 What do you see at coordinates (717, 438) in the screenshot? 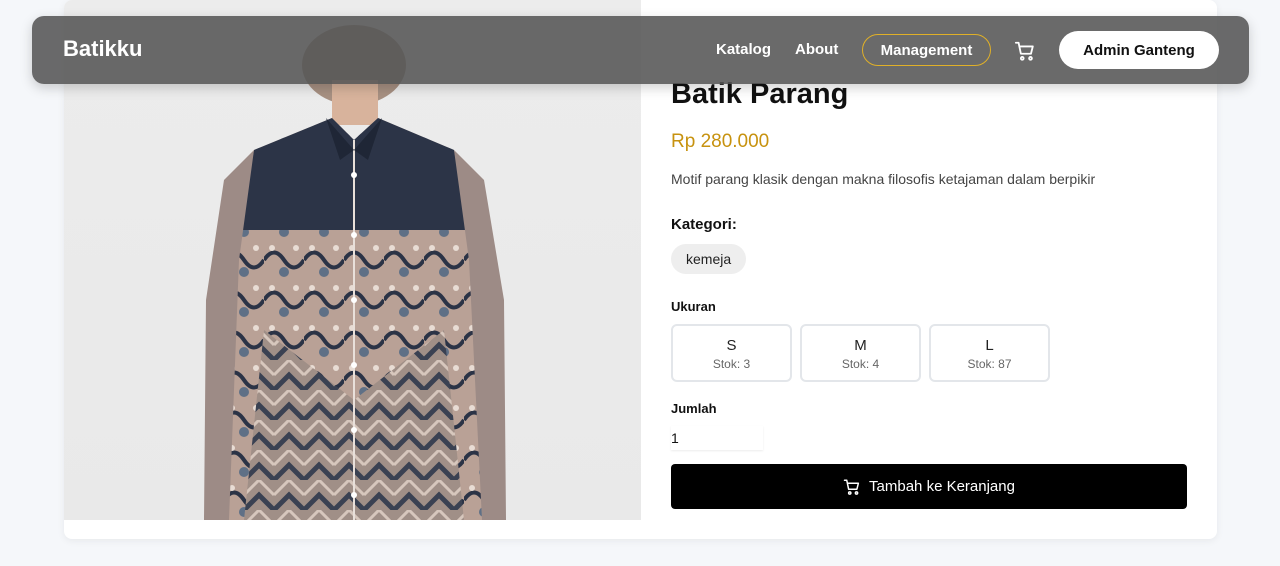
I see `quantity-input` at bounding box center [717, 438].